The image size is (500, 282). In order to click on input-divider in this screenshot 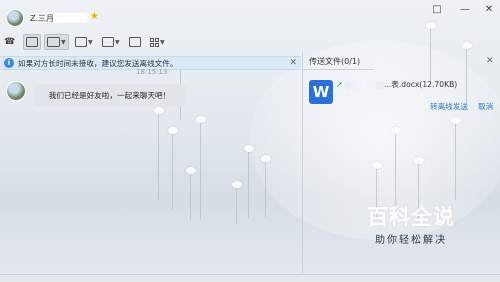, I will do `click(250, 274)`.